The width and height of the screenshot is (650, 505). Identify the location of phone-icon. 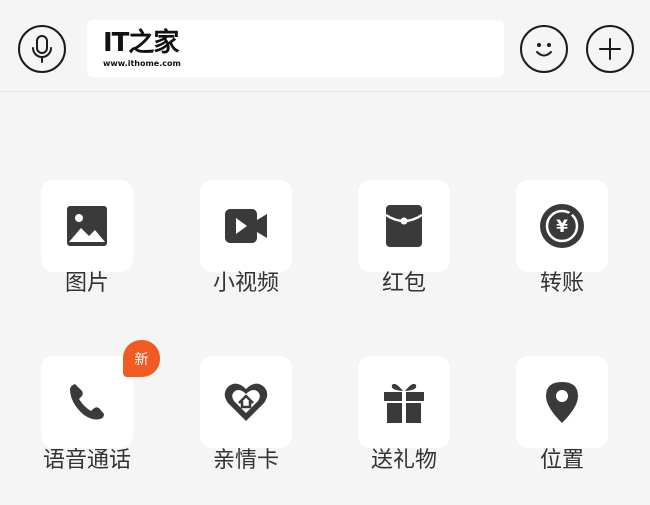
(87, 402).